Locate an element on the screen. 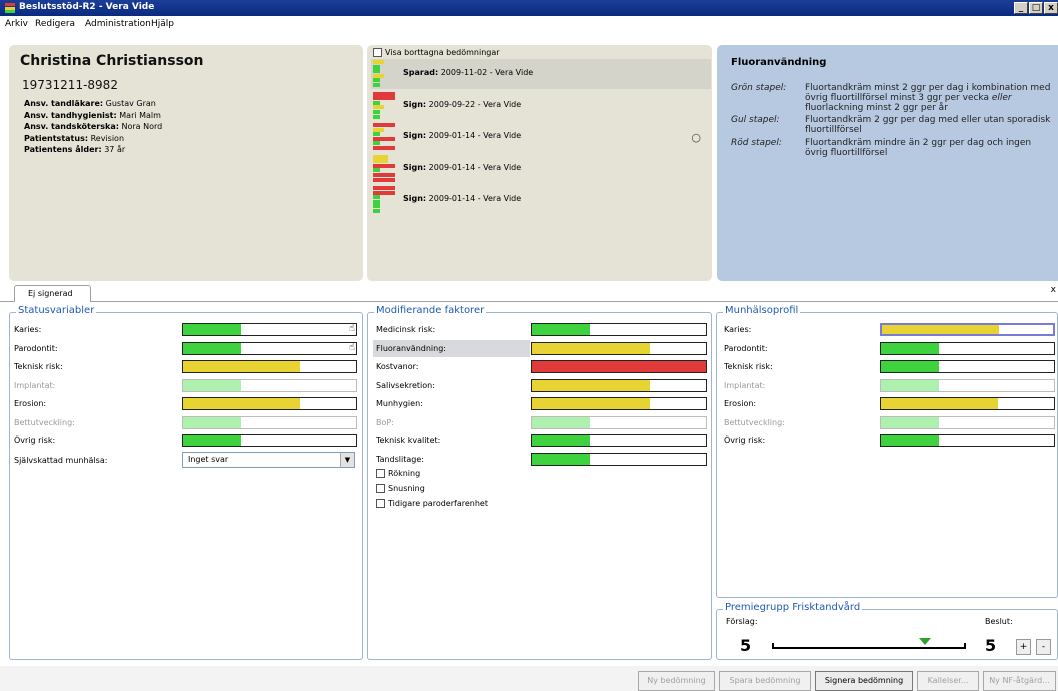 This screenshot has width=1058, height=691. profile-label: Teknisk risk: is located at coordinates (748, 366).